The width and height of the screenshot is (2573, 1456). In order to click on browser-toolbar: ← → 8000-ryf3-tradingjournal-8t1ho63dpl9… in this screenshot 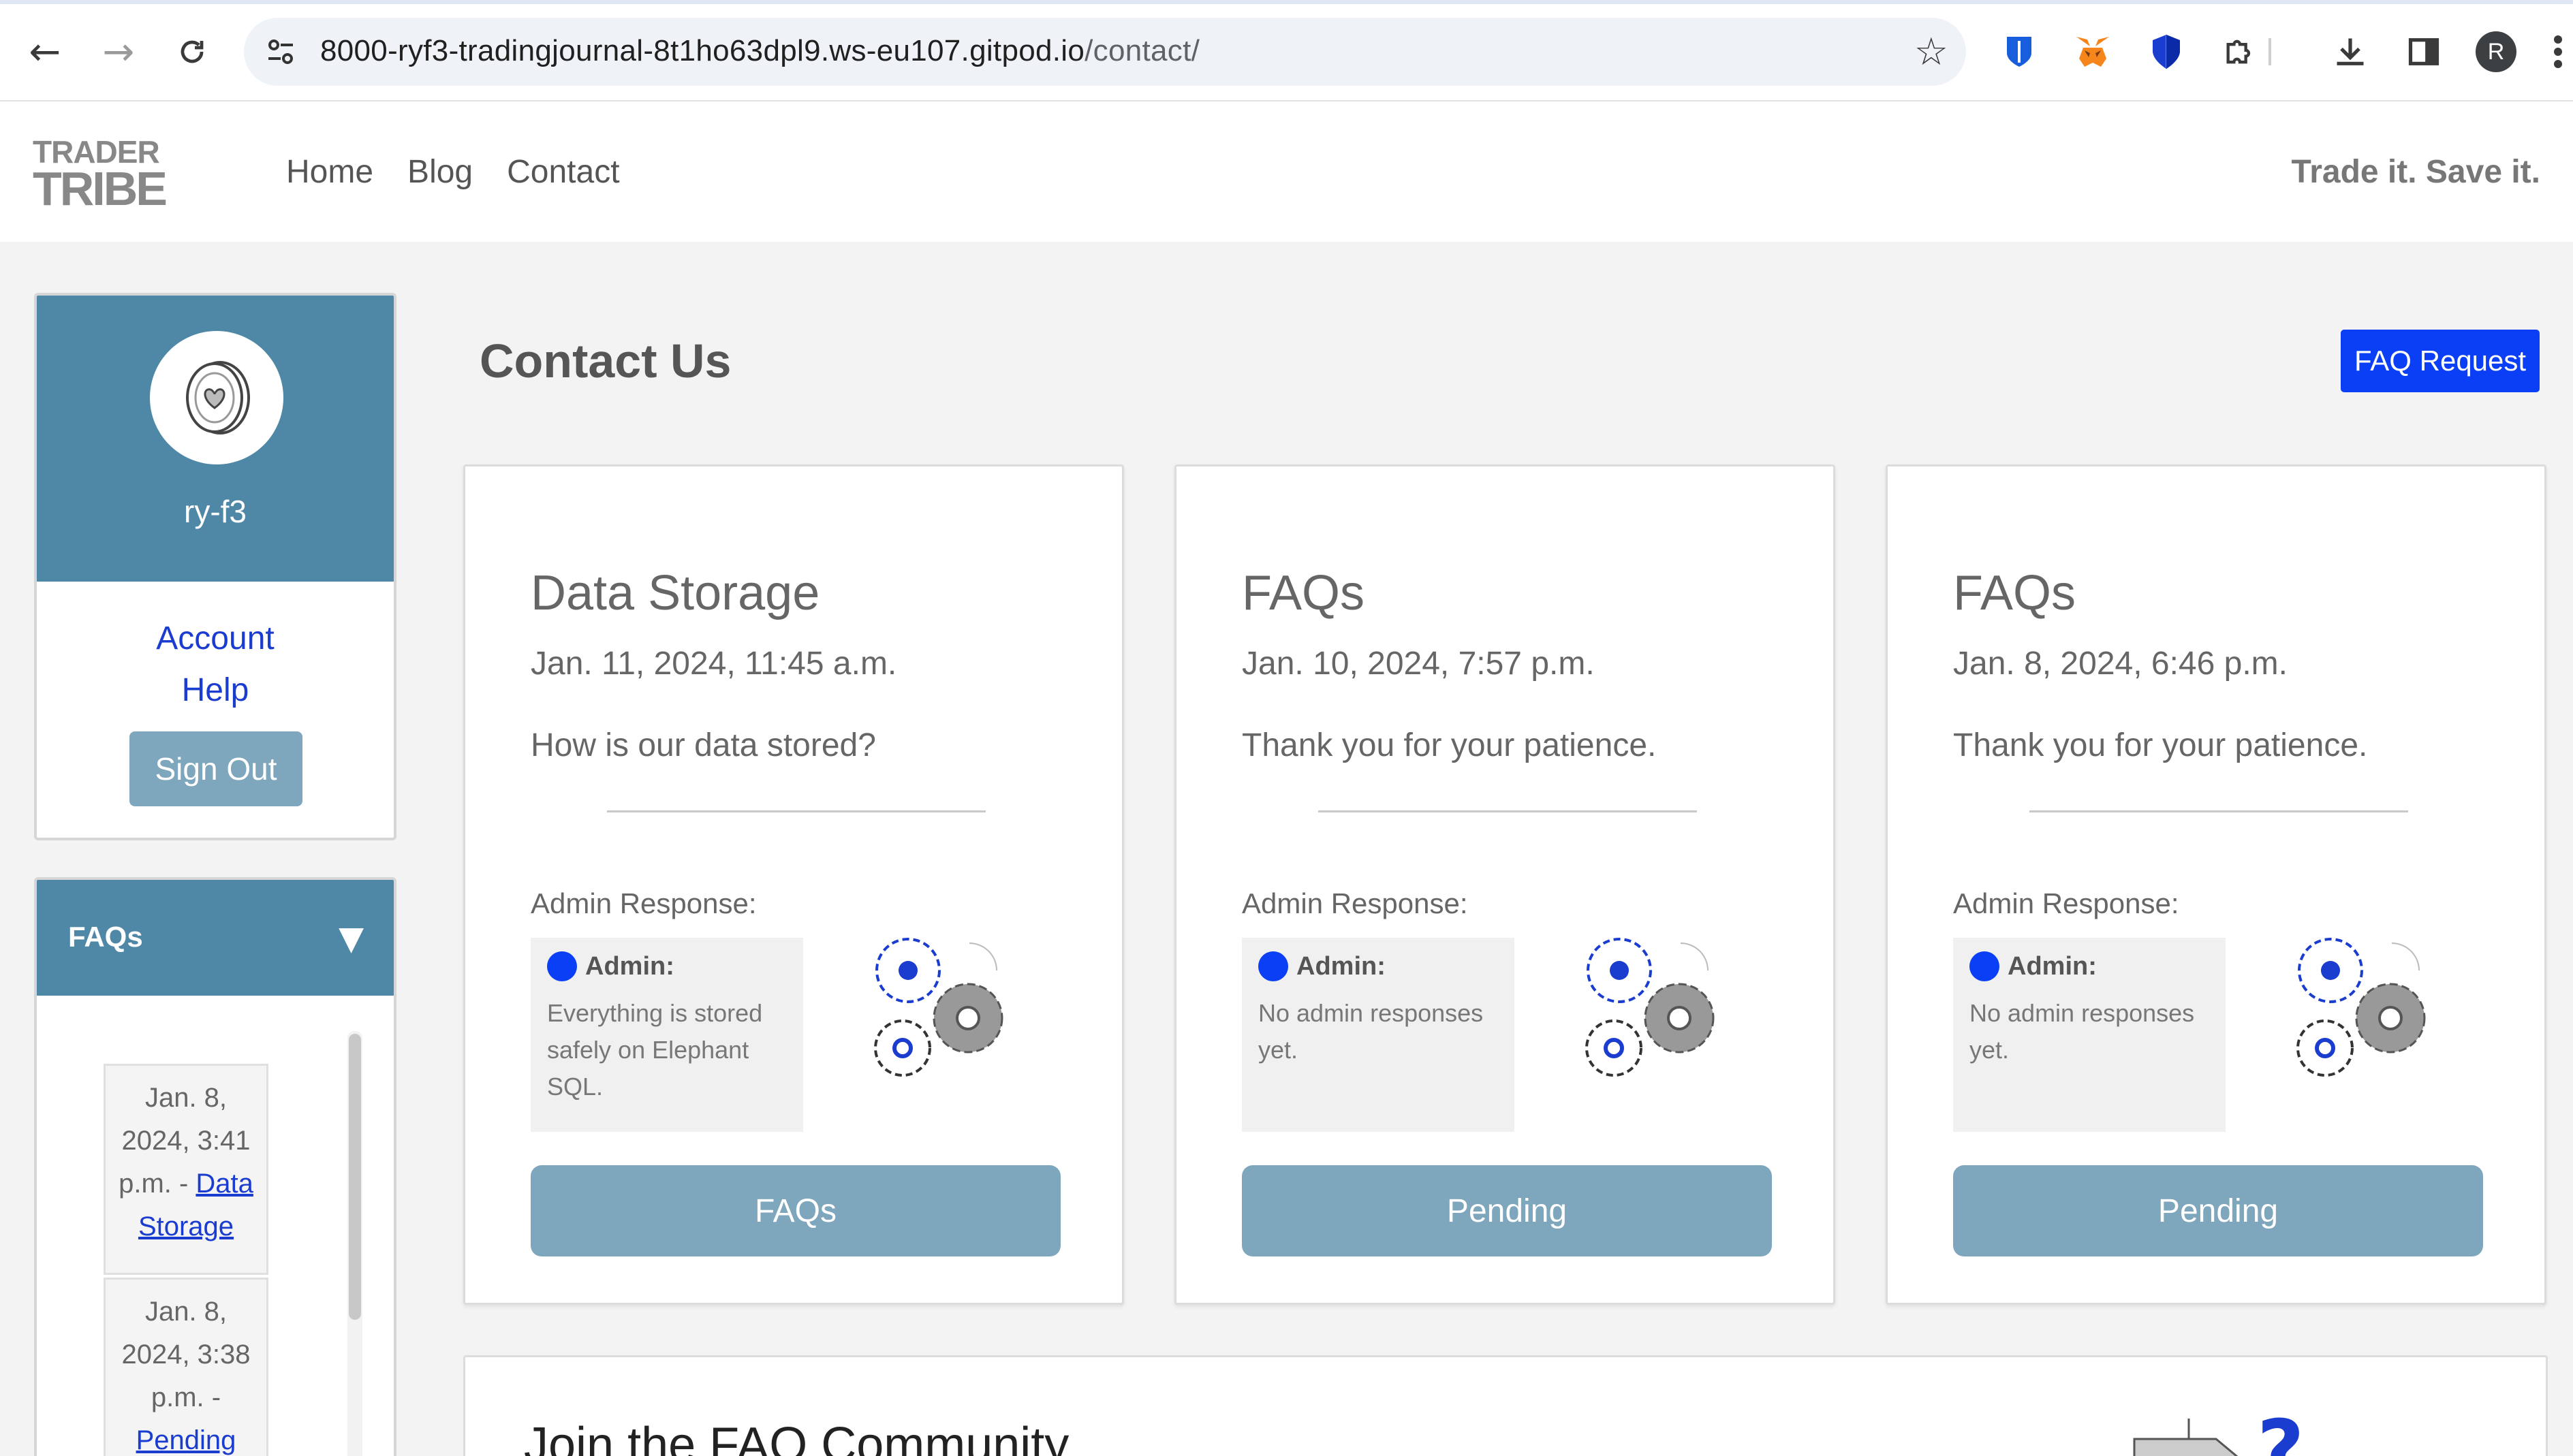, I will do `click(1286, 50)`.